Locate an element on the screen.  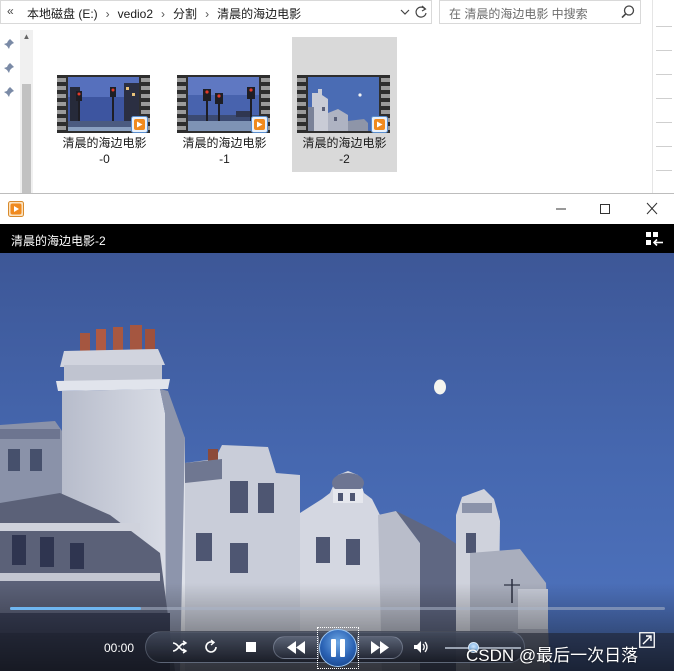
file-item-video-1: 清晨的海边电影 -1 is located at coordinates (224, 104).